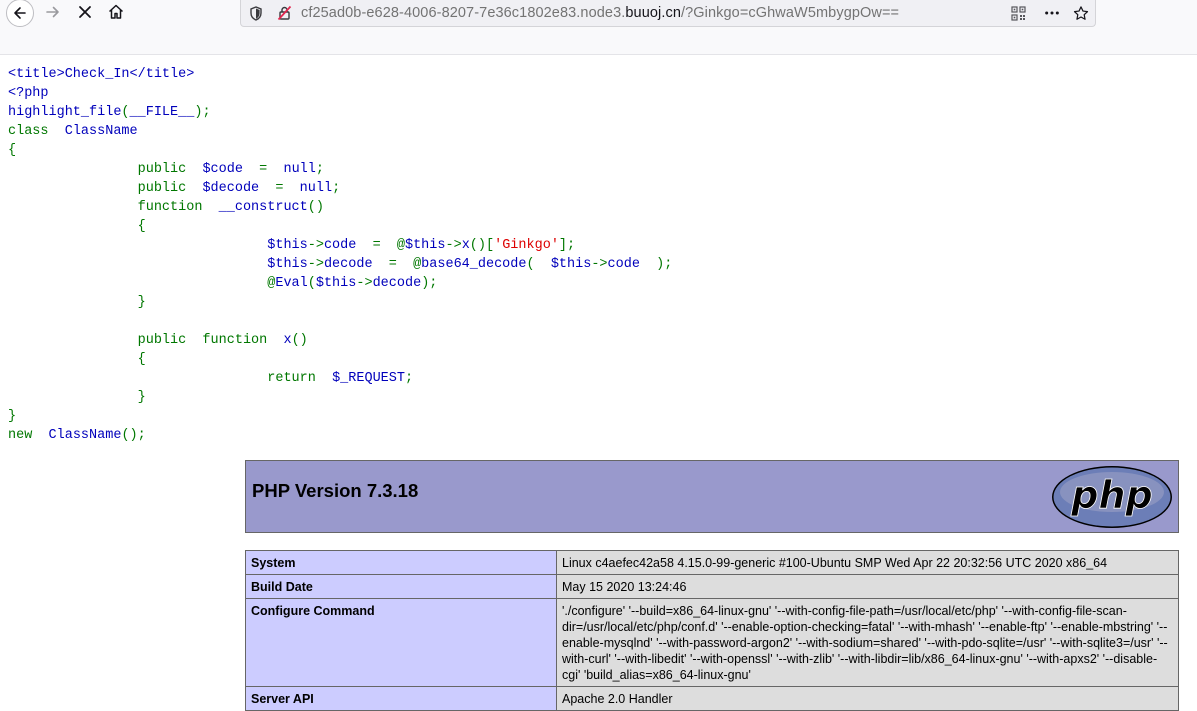  I want to click on stop-button, so click(85, 14).